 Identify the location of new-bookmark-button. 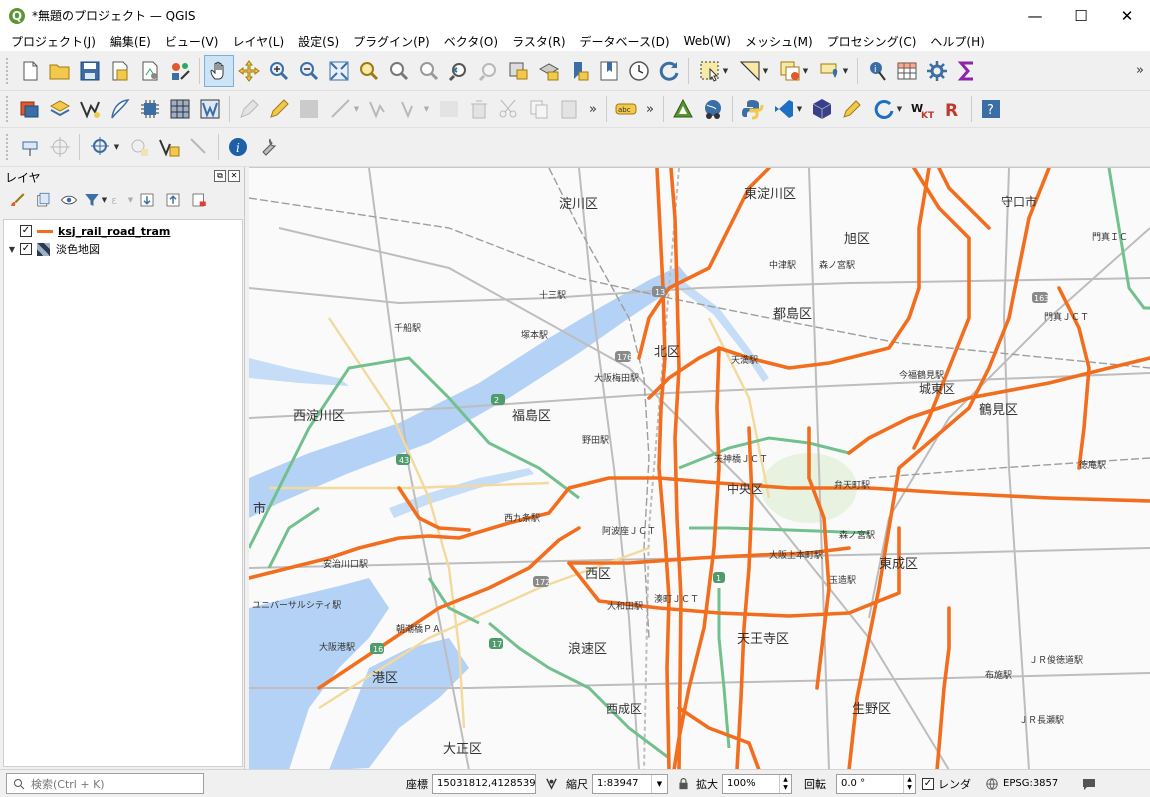
(579, 71).